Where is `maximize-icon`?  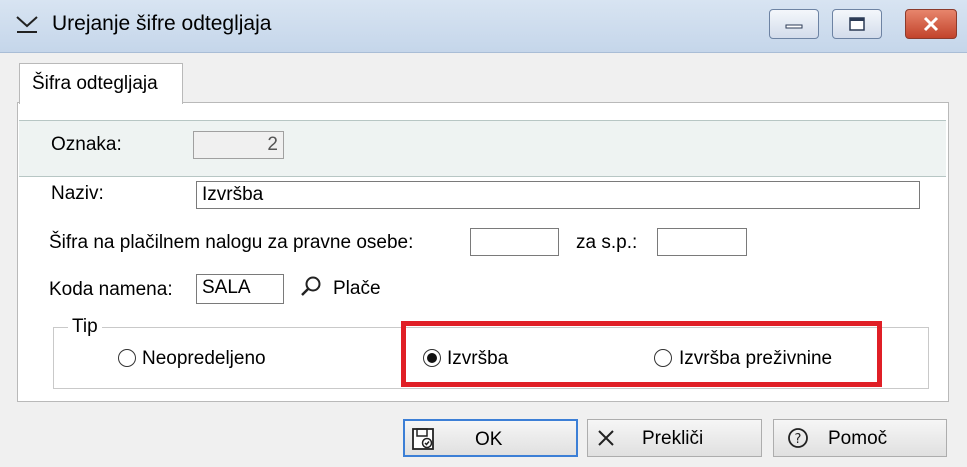
maximize-icon is located at coordinates (857, 24).